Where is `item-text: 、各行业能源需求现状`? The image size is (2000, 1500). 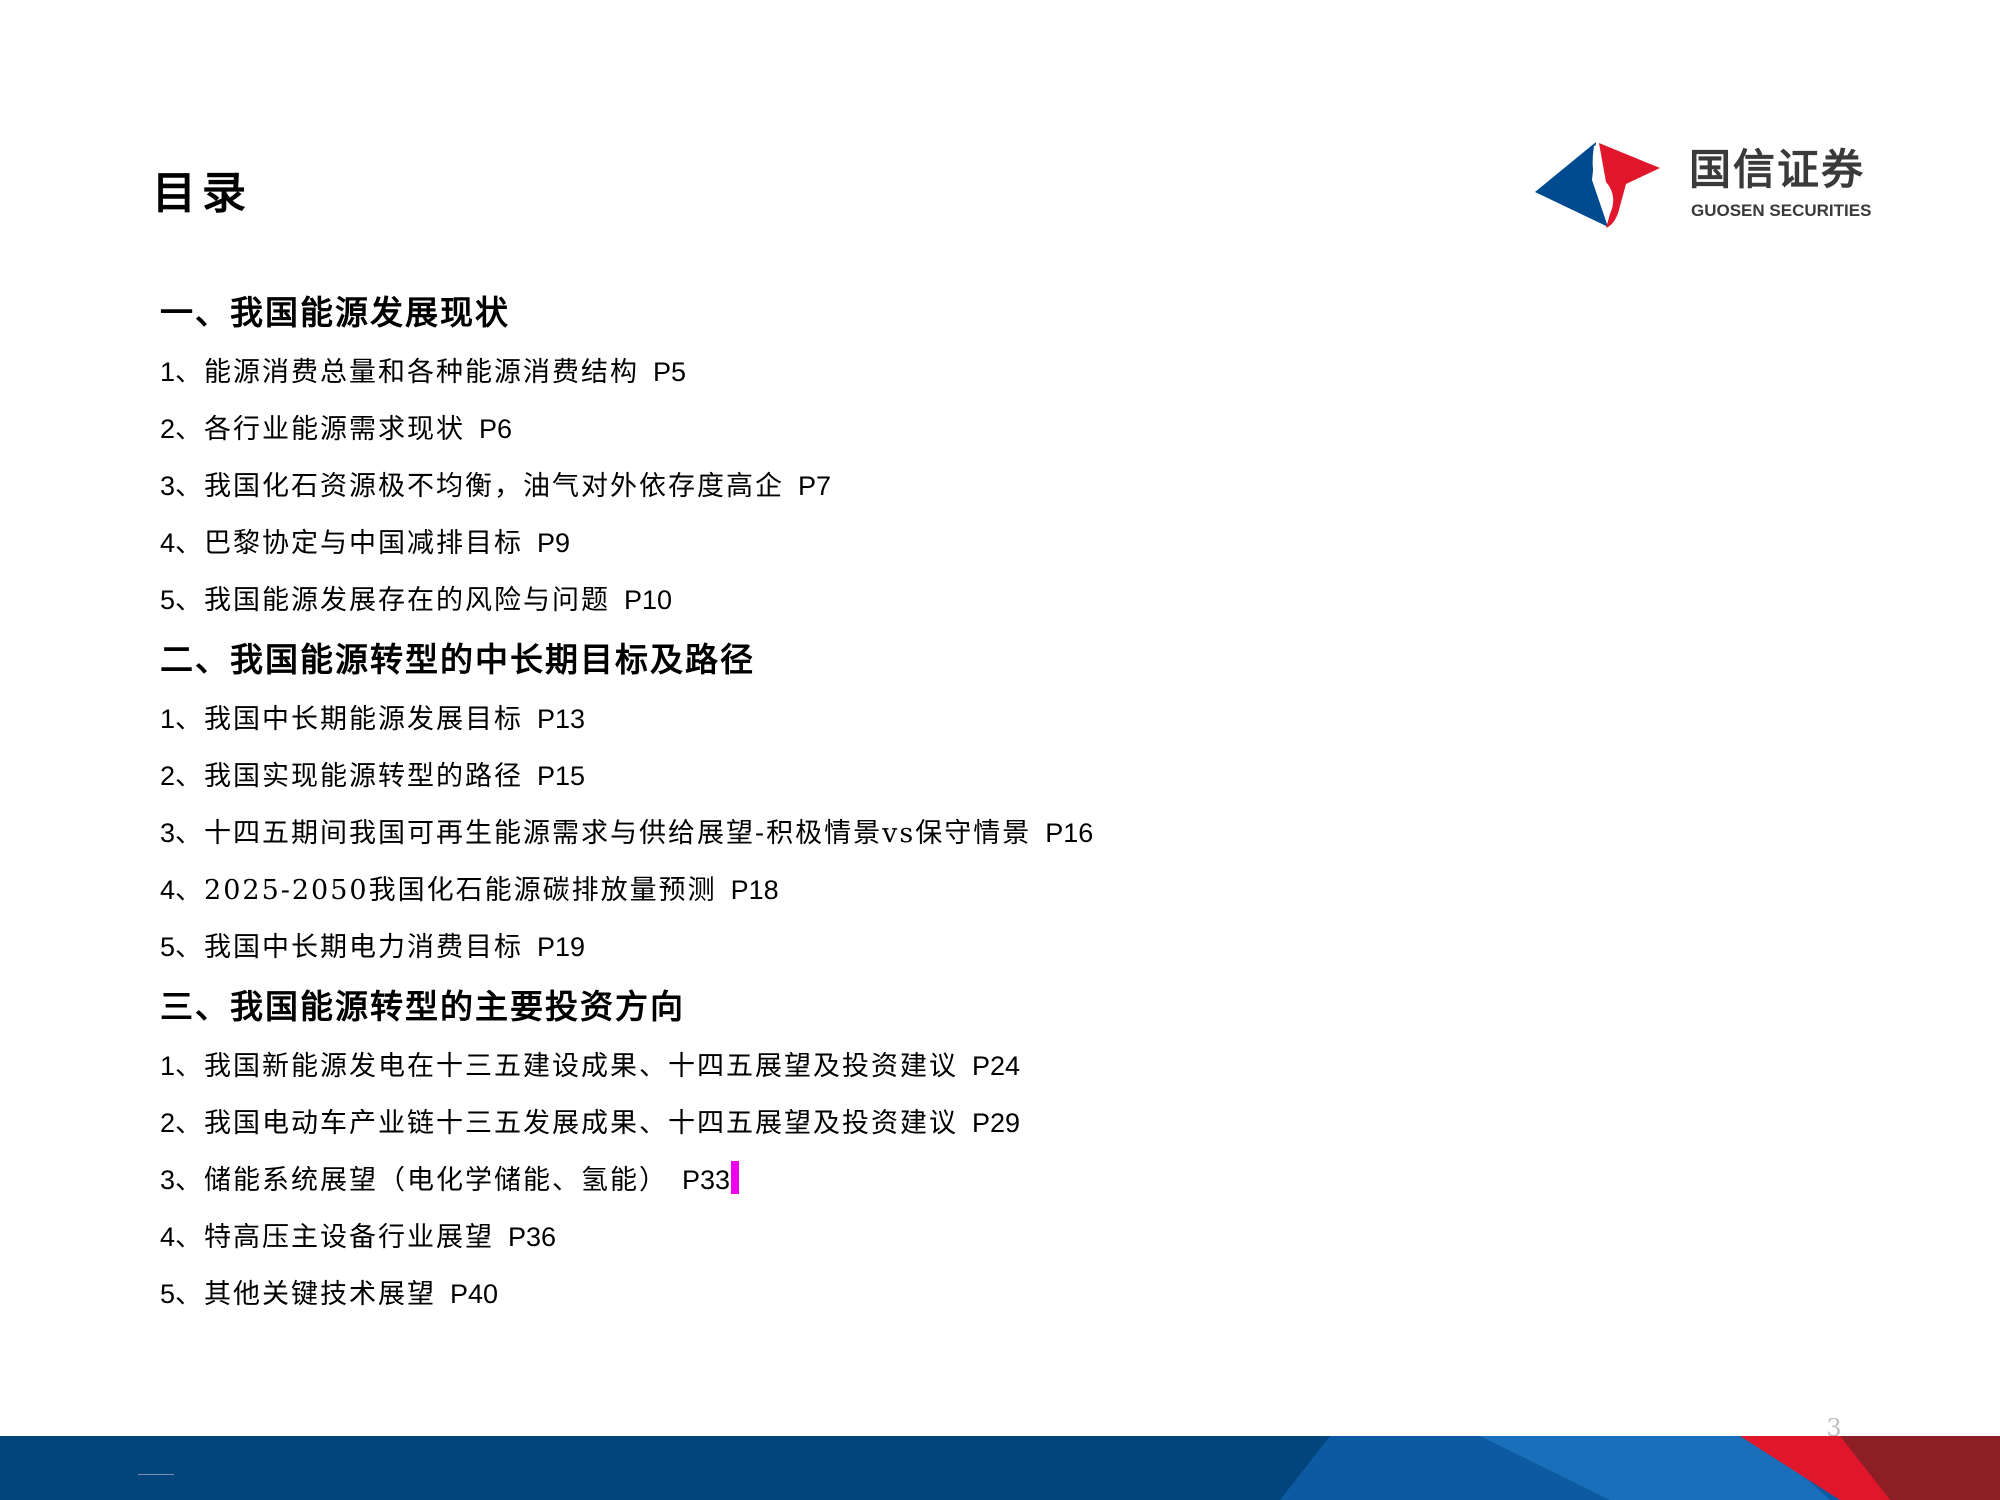 item-text: 、各行业能源需求现状 is located at coordinates (320, 429).